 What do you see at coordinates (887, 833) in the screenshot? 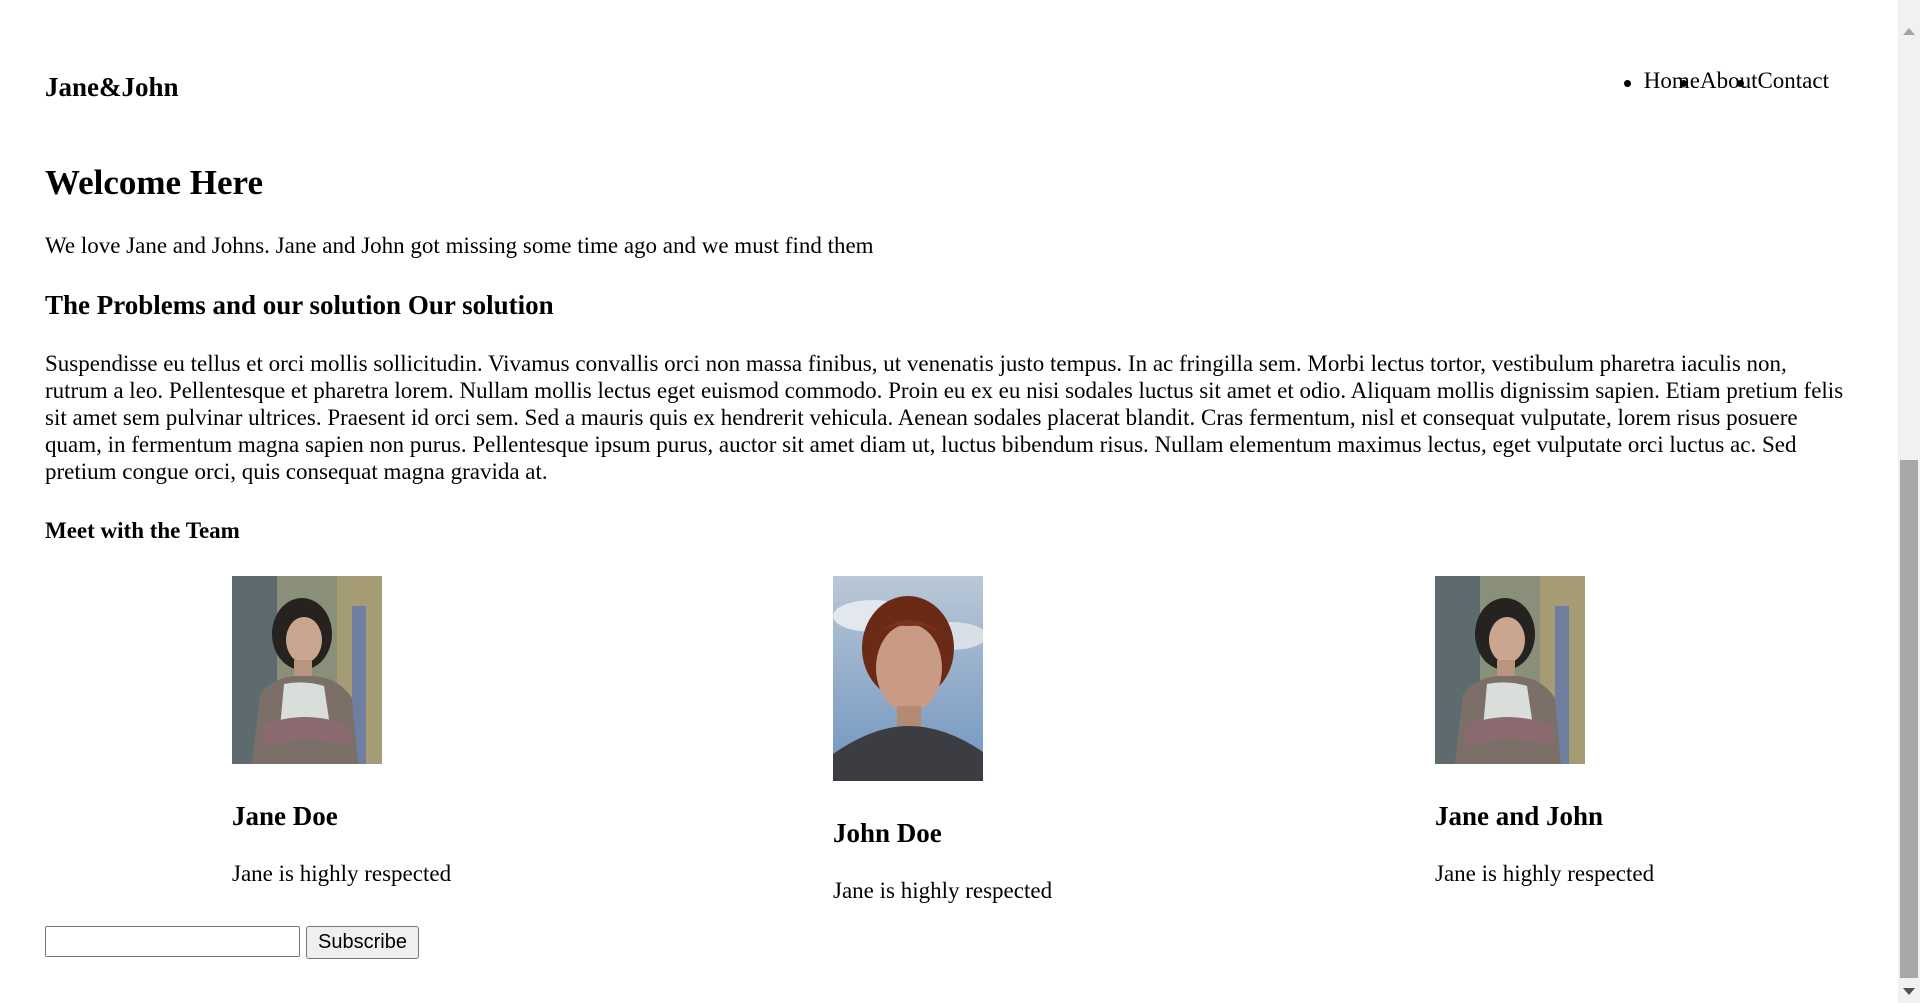
I see `team-member-name: John Doe` at bounding box center [887, 833].